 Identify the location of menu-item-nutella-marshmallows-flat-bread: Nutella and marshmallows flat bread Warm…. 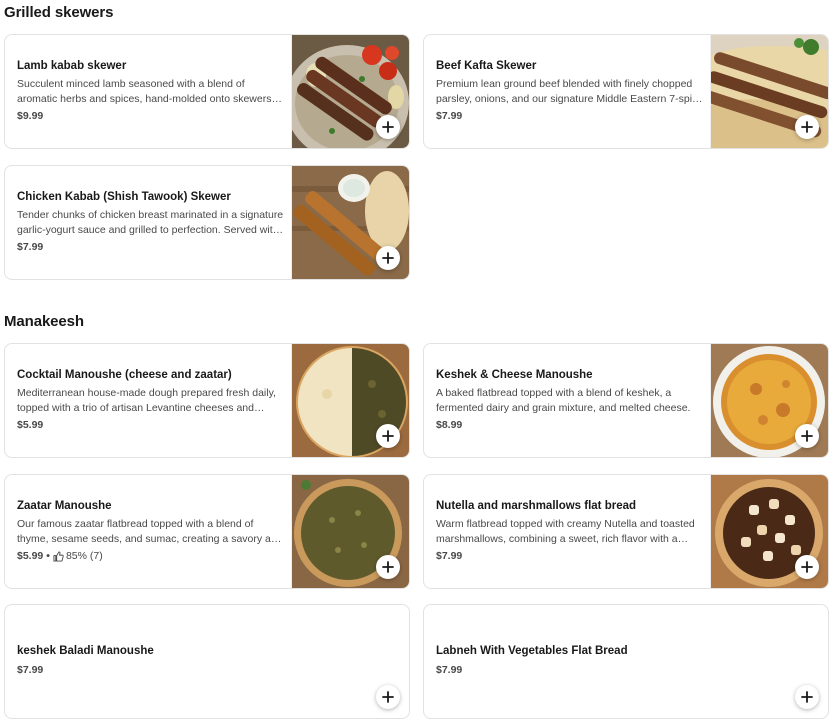
(626, 531).